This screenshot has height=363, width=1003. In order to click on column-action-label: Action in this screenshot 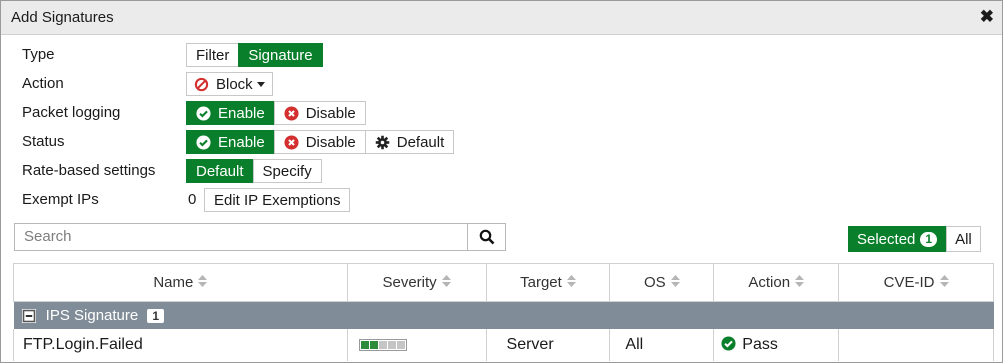, I will do `click(769, 282)`.